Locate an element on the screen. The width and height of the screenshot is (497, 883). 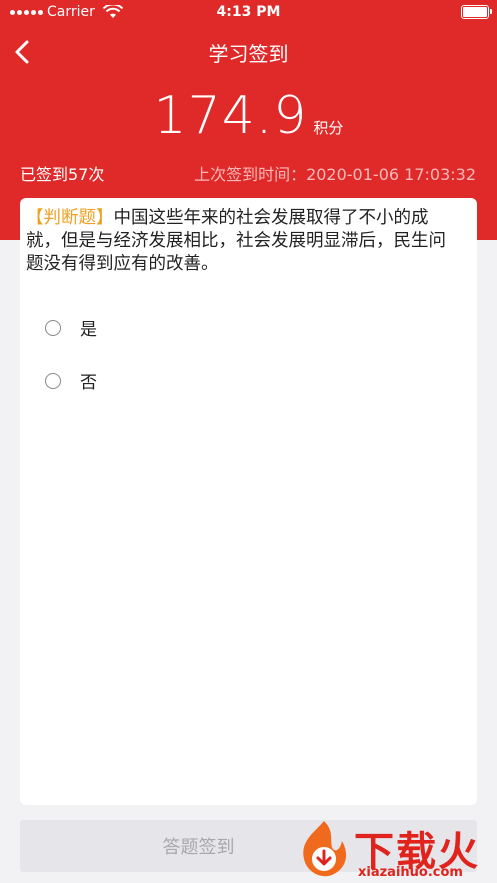
page-title: 学习签到 is located at coordinates (248, 54).